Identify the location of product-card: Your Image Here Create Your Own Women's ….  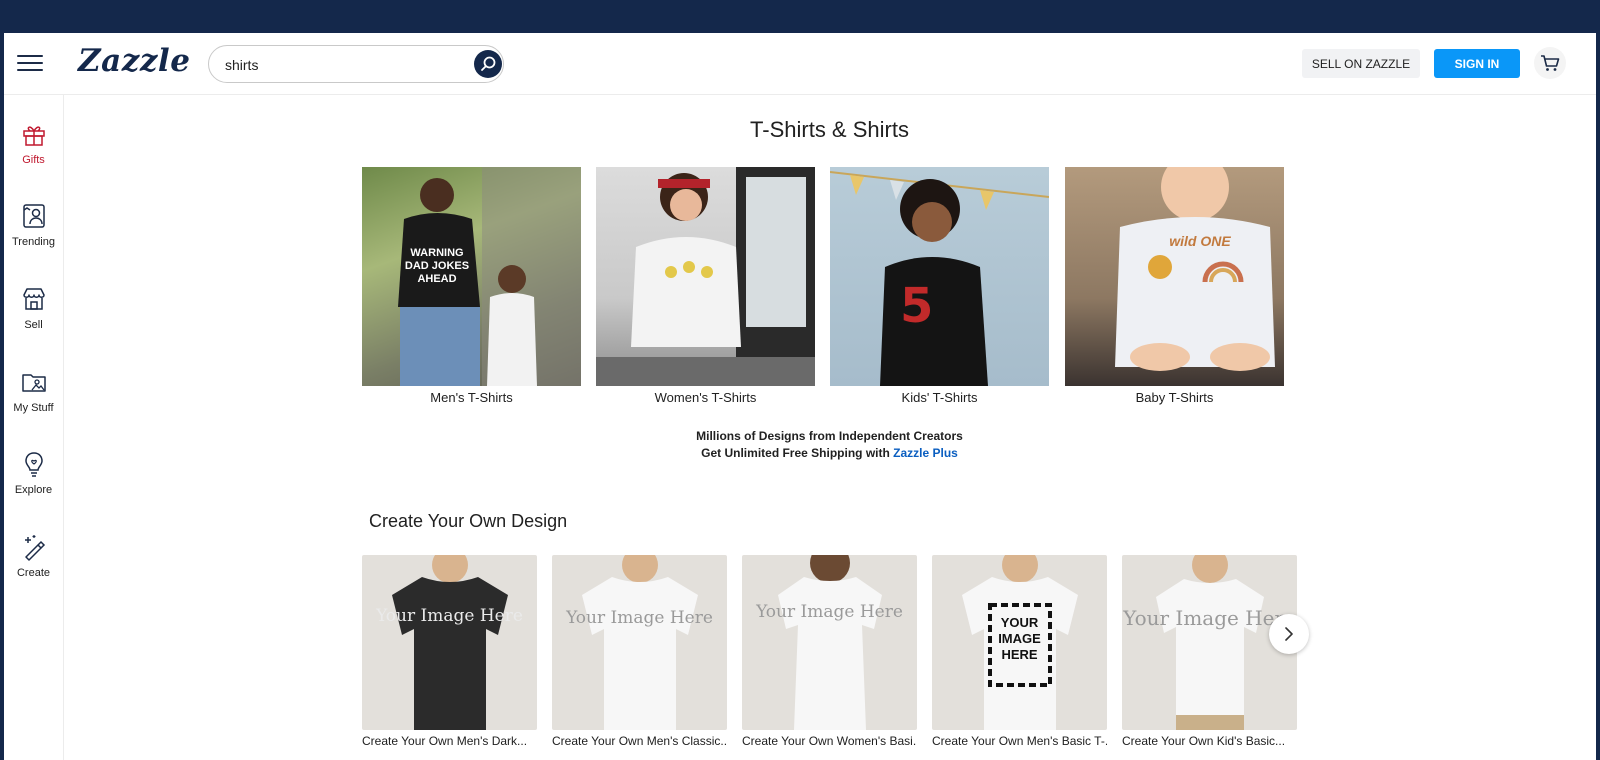
(829, 651).